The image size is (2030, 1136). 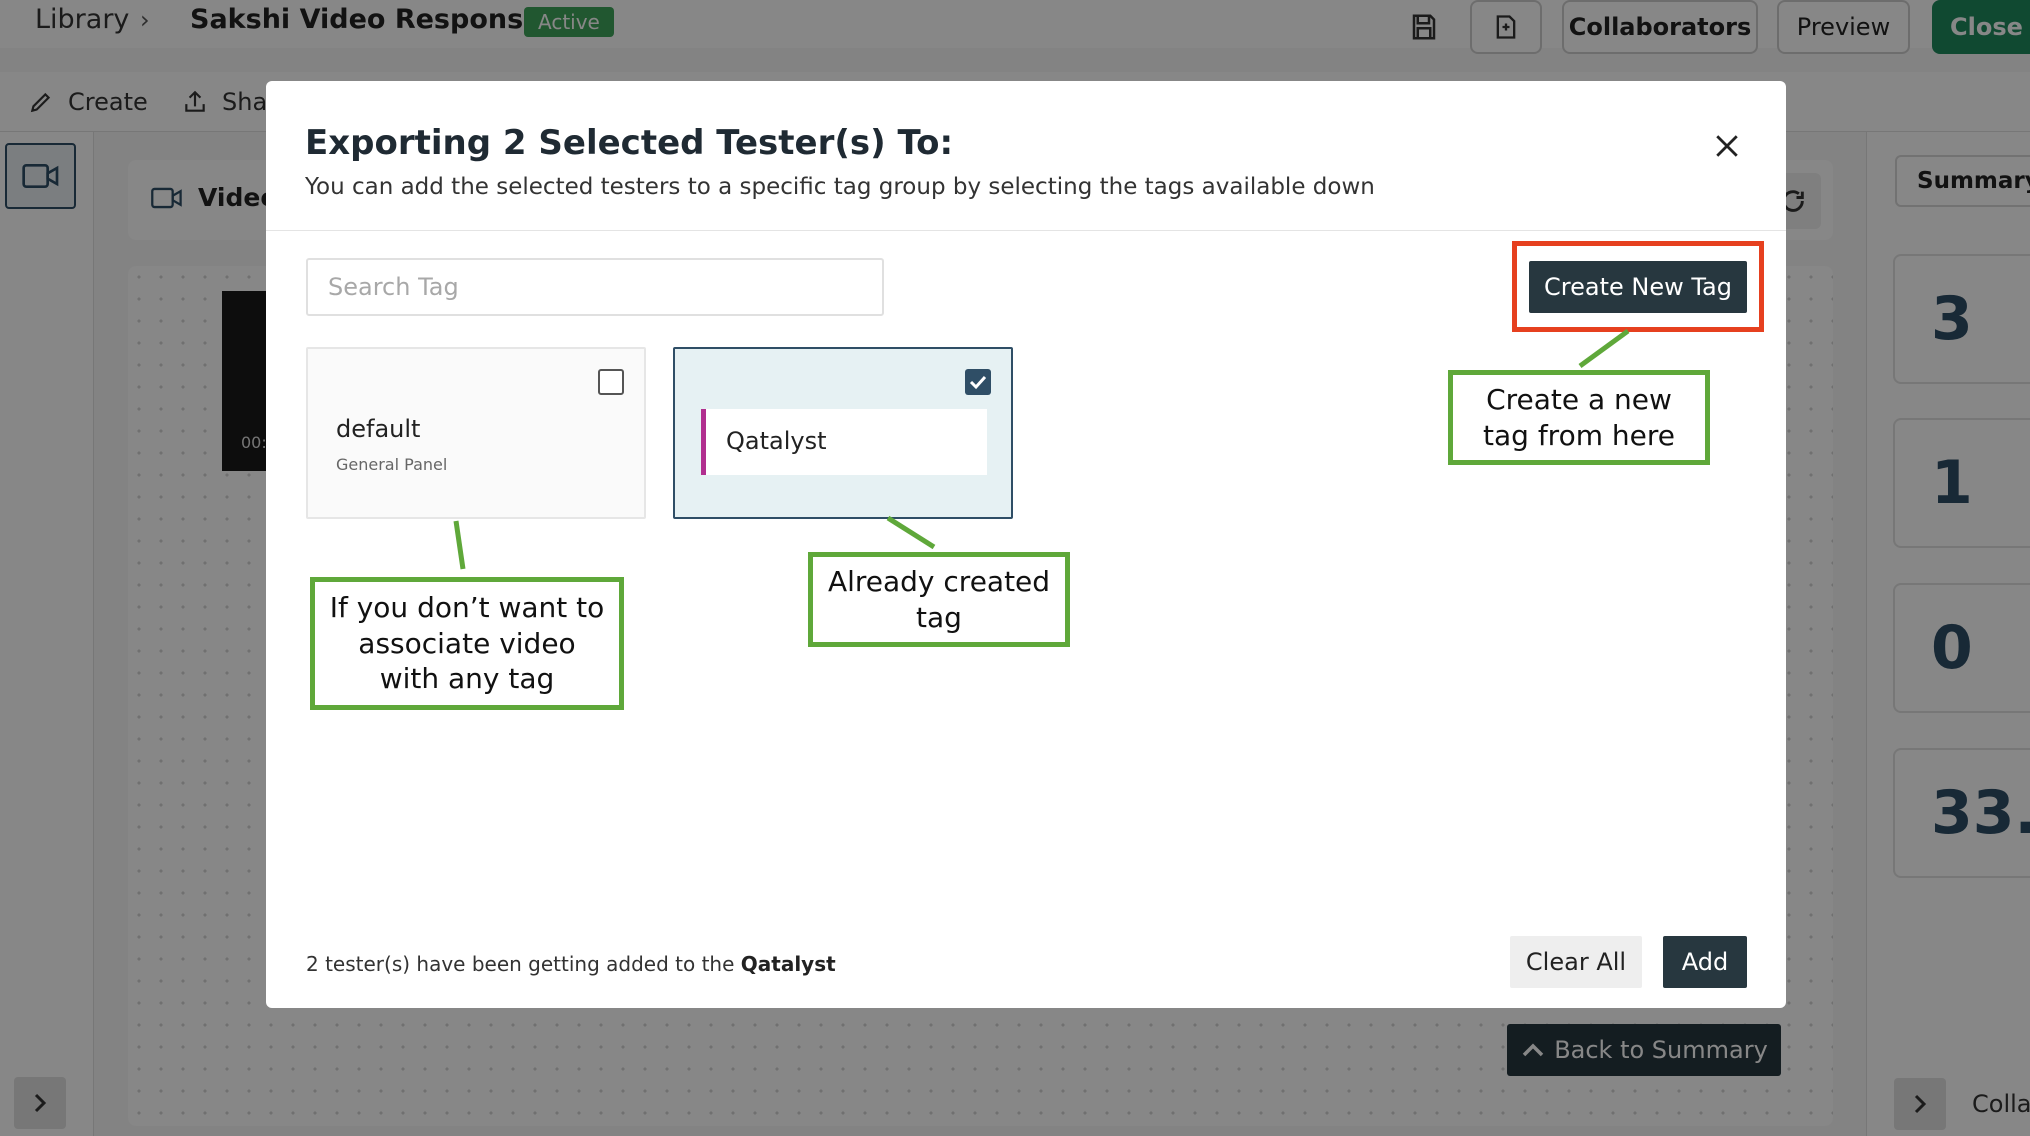 I want to click on create-new-tag-button: Create New Tag, so click(x=1638, y=287).